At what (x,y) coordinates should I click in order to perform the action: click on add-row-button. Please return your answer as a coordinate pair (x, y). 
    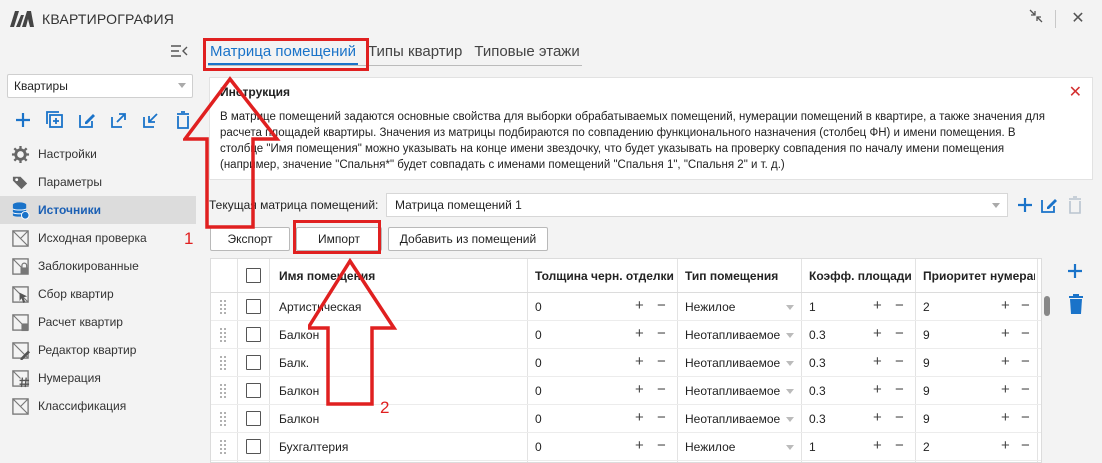
    Looking at the image, I should click on (1076, 272).